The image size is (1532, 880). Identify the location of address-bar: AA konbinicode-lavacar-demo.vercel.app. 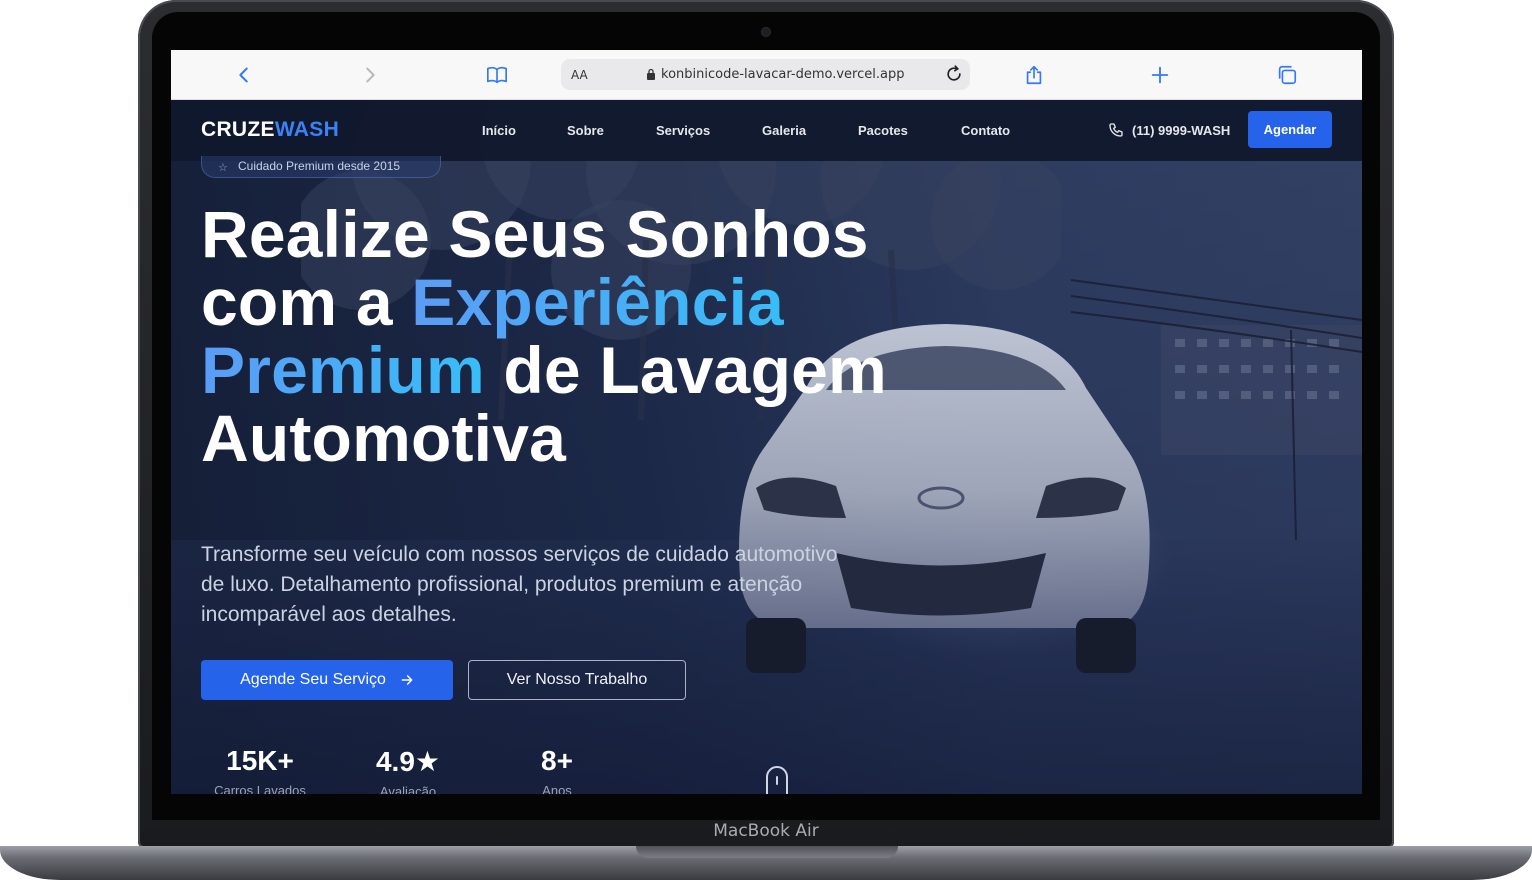
(765, 74).